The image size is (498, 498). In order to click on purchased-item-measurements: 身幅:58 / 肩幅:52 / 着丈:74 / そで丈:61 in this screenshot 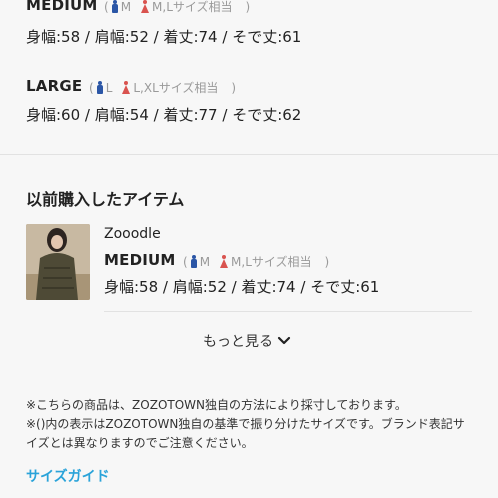, I will do `click(242, 287)`.